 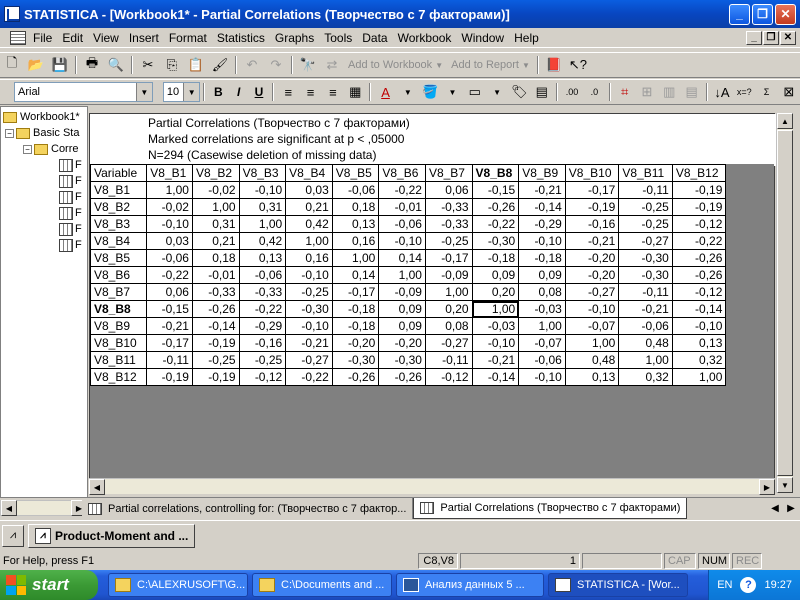 What do you see at coordinates (215, 292) in the screenshot?
I see `table-cell: -0,33` at bounding box center [215, 292].